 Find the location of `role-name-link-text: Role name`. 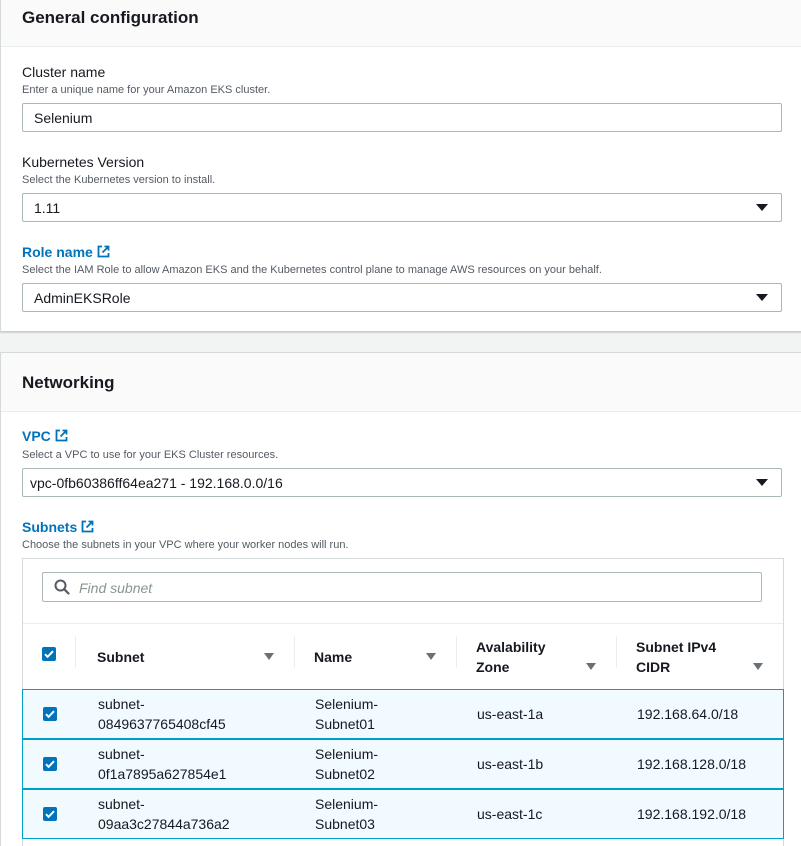

role-name-link-text: Role name is located at coordinates (57, 252).